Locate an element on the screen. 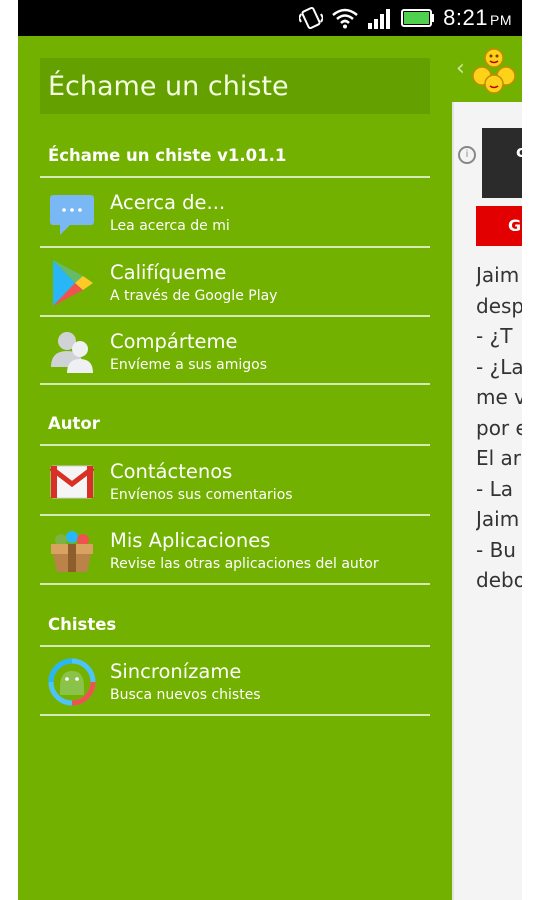 The width and height of the screenshot is (540, 900). app-logo-icon is located at coordinates (494, 70).